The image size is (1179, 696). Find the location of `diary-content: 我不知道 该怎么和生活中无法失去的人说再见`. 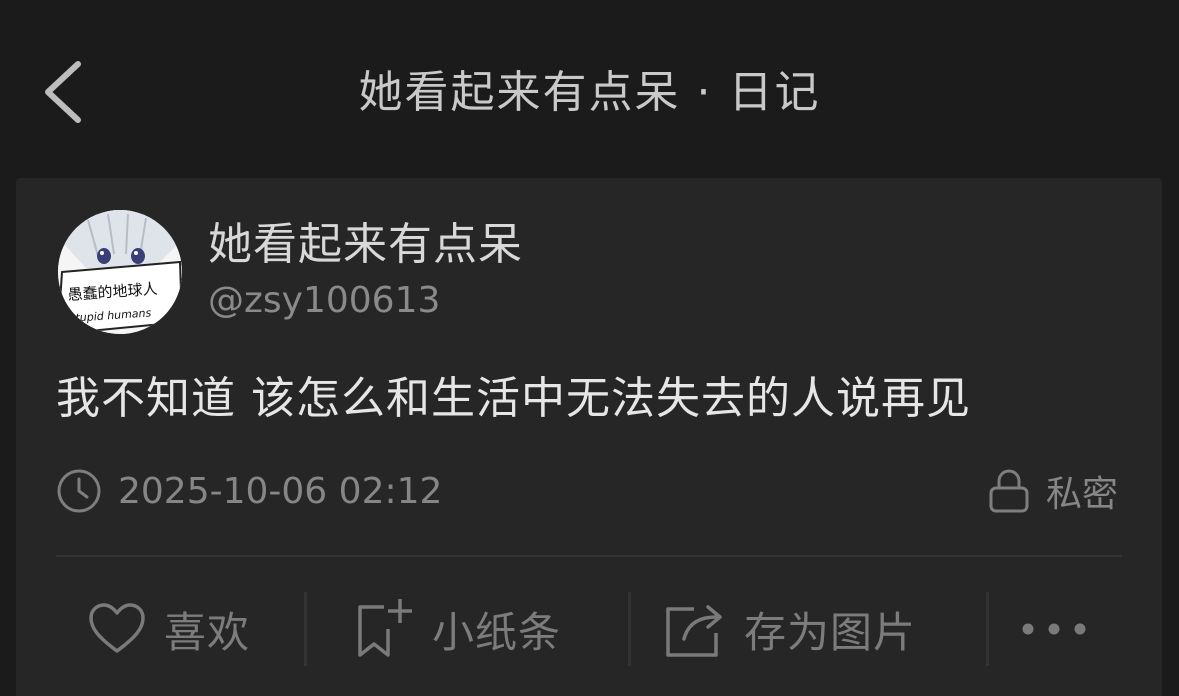

diary-content: 我不知道 该怎么和生活中无法失去的人说再见 is located at coordinates (513, 398).